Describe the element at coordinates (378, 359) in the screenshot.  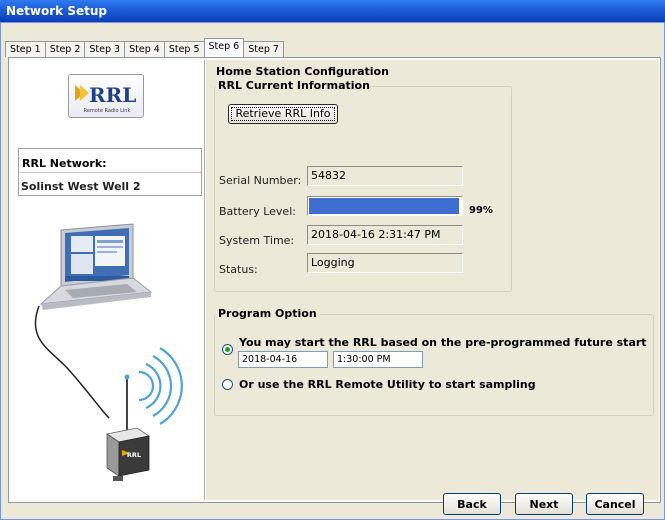
I see `start-time-input: 1:30:00 PM` at that location.